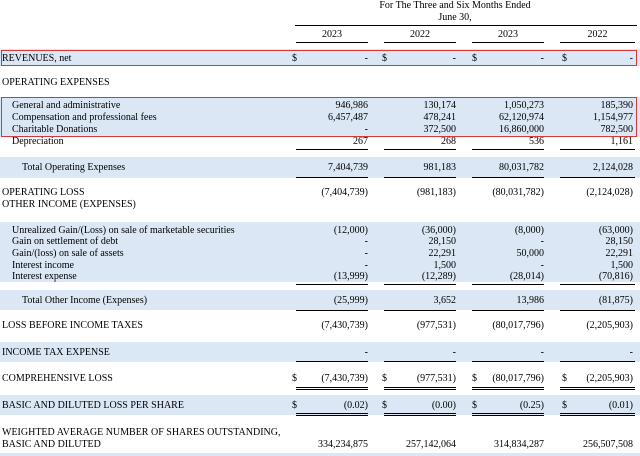  What do you see at coordinates (350, 276) in the screenshot?
I see `interest-expense-val-1: (13,999)` at bounding box center [350, 276].